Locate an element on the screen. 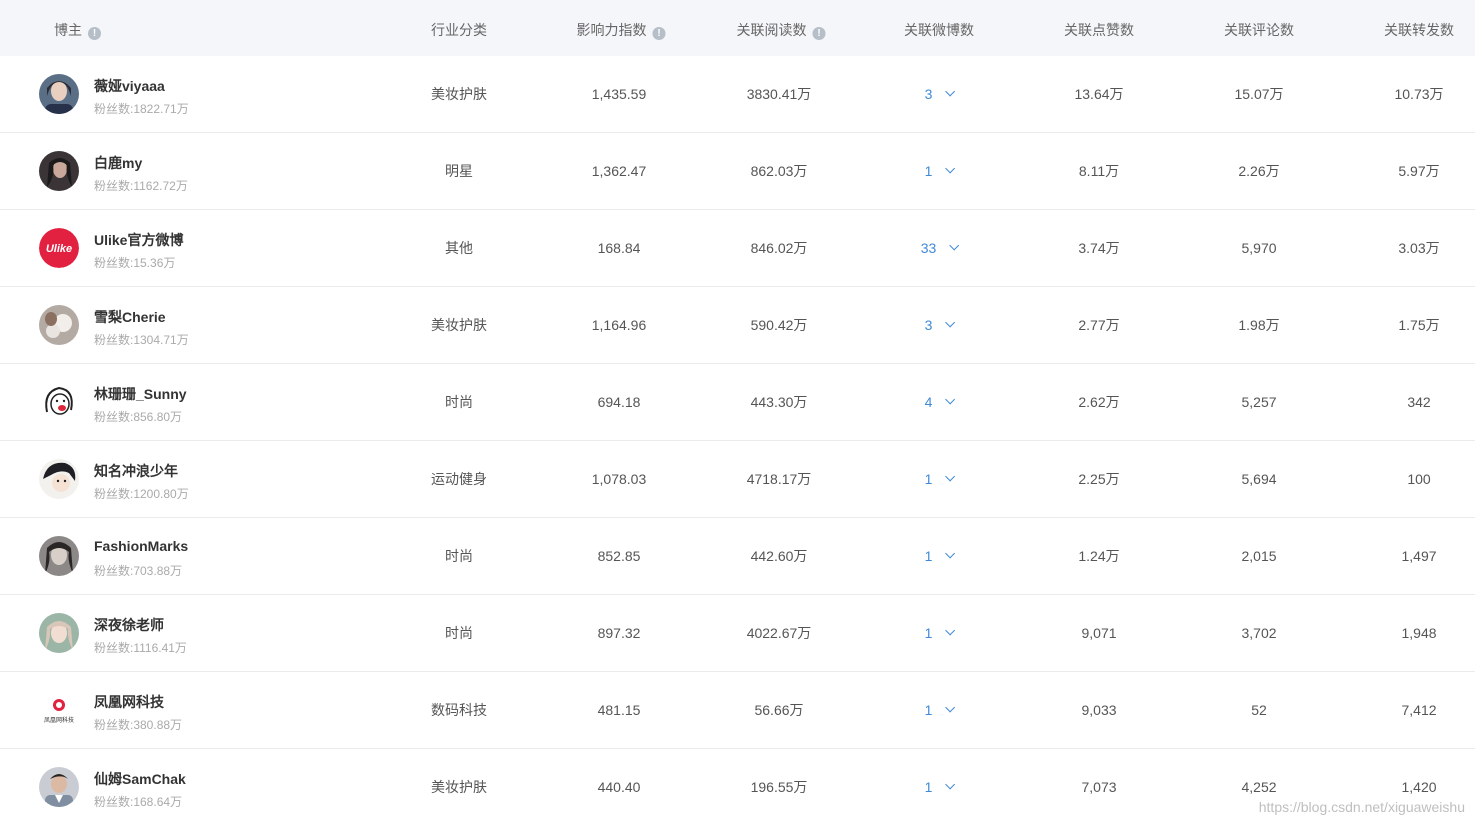  reads-cell: 4022.67万 is located at coordinates (779, 633).